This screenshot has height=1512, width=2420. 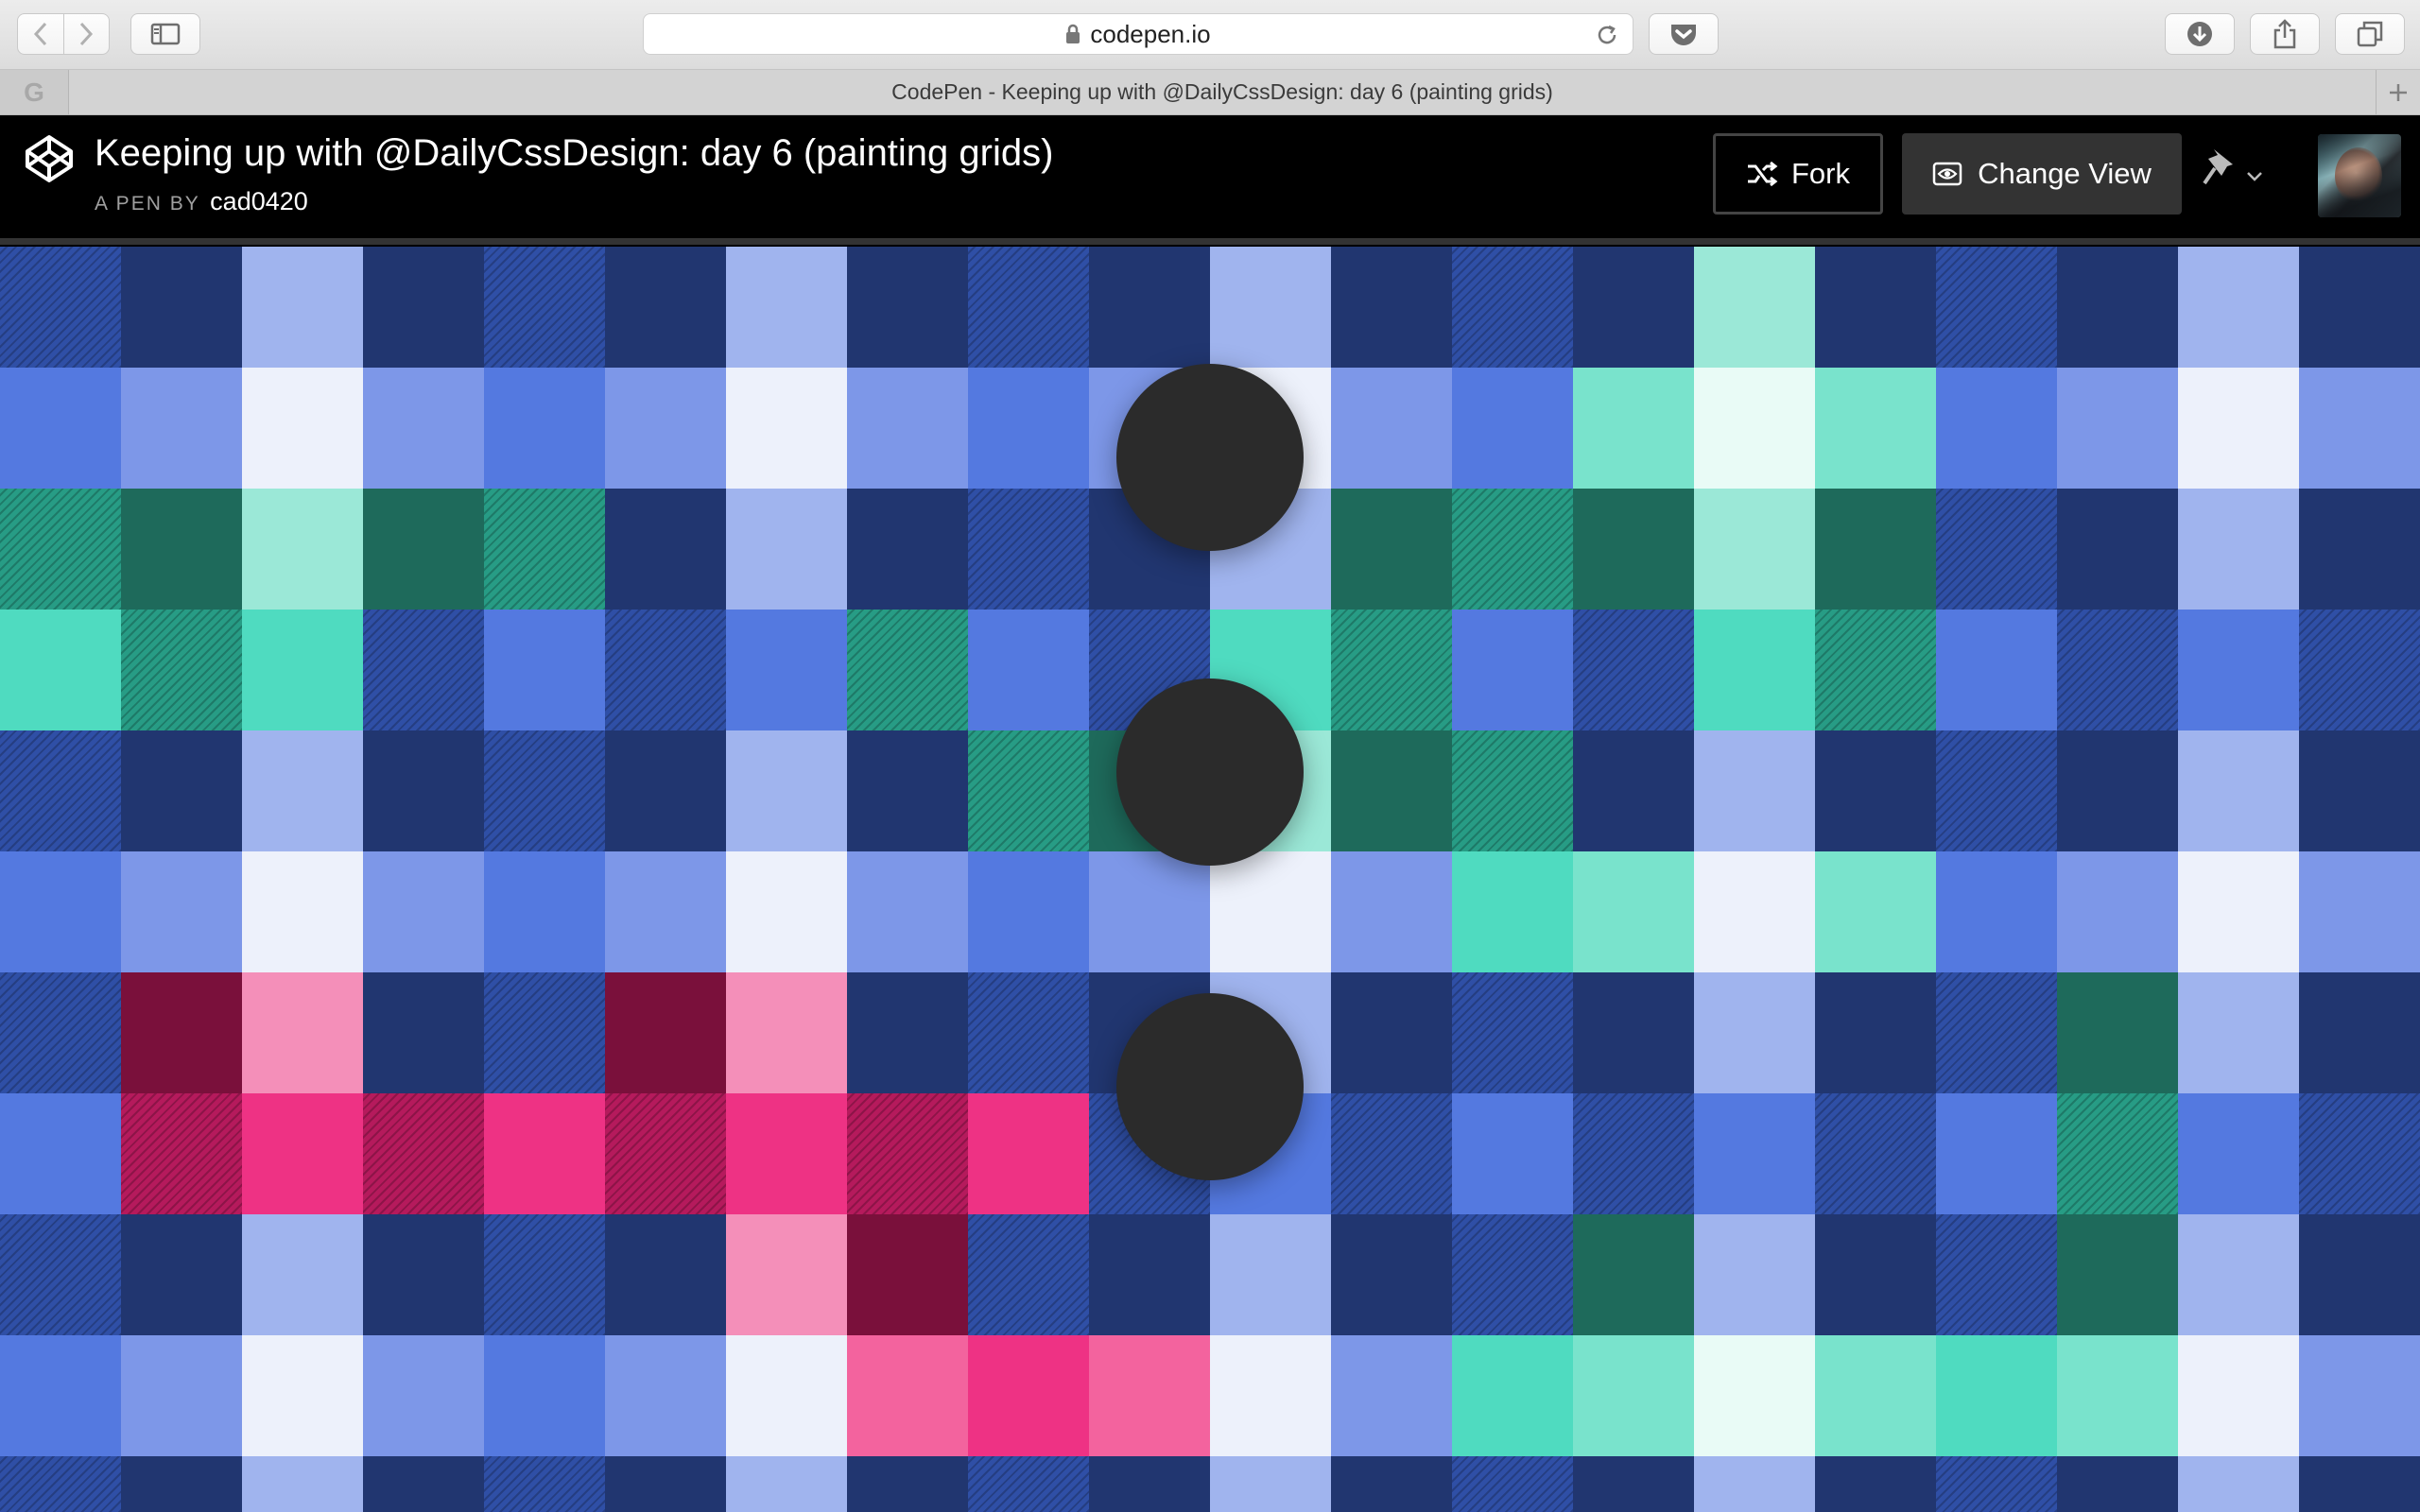 What do you see at coordinates (259, 201) in the screenshot?
I see `author-link: cad0420` at bounding box center [259, 201].